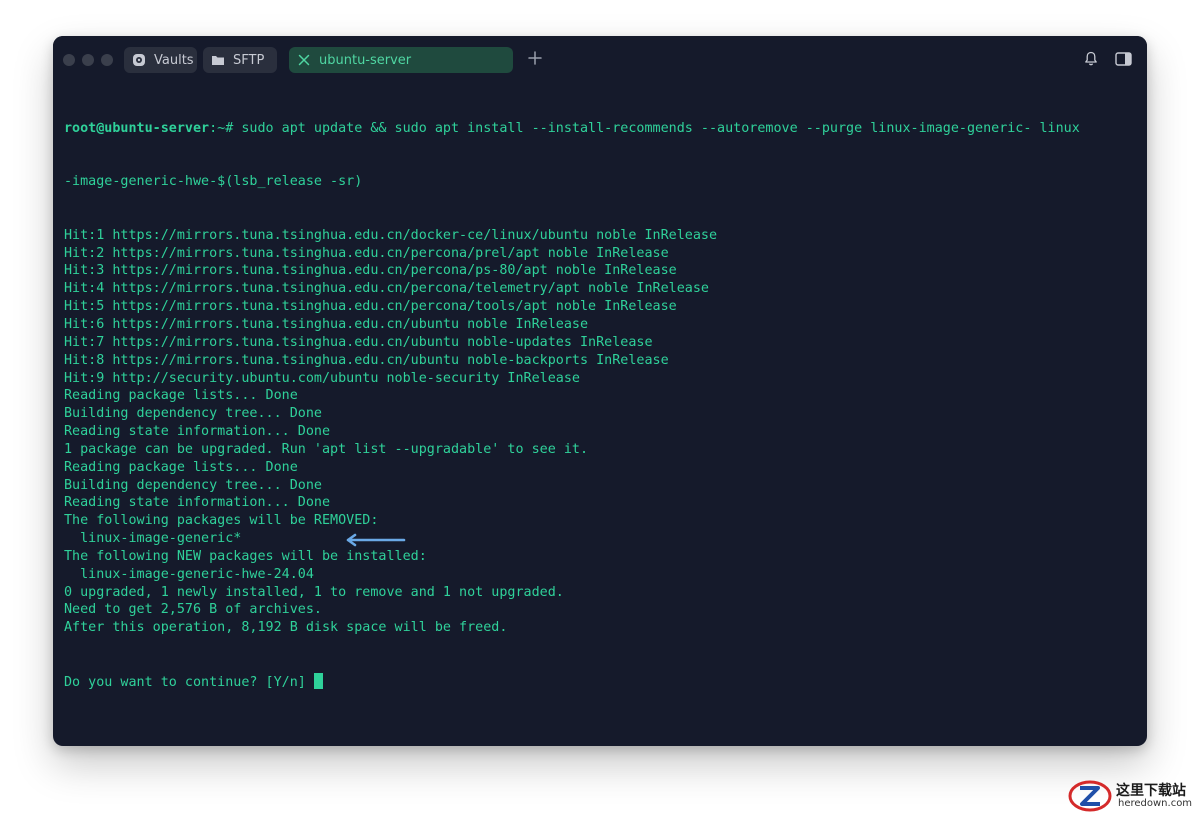 Image resolution: width=1200 pixels, height=816 pixels. I want to click on prompt-user: root@ubuntu-server, so click(137, 128).